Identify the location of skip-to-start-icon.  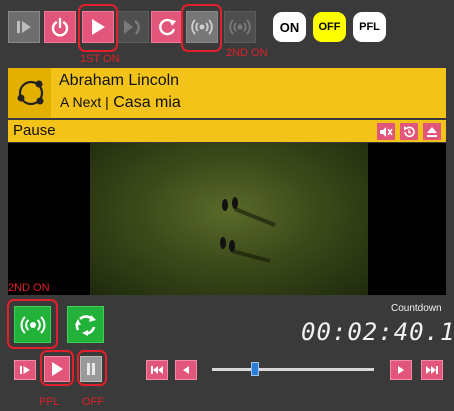
(157, 370).